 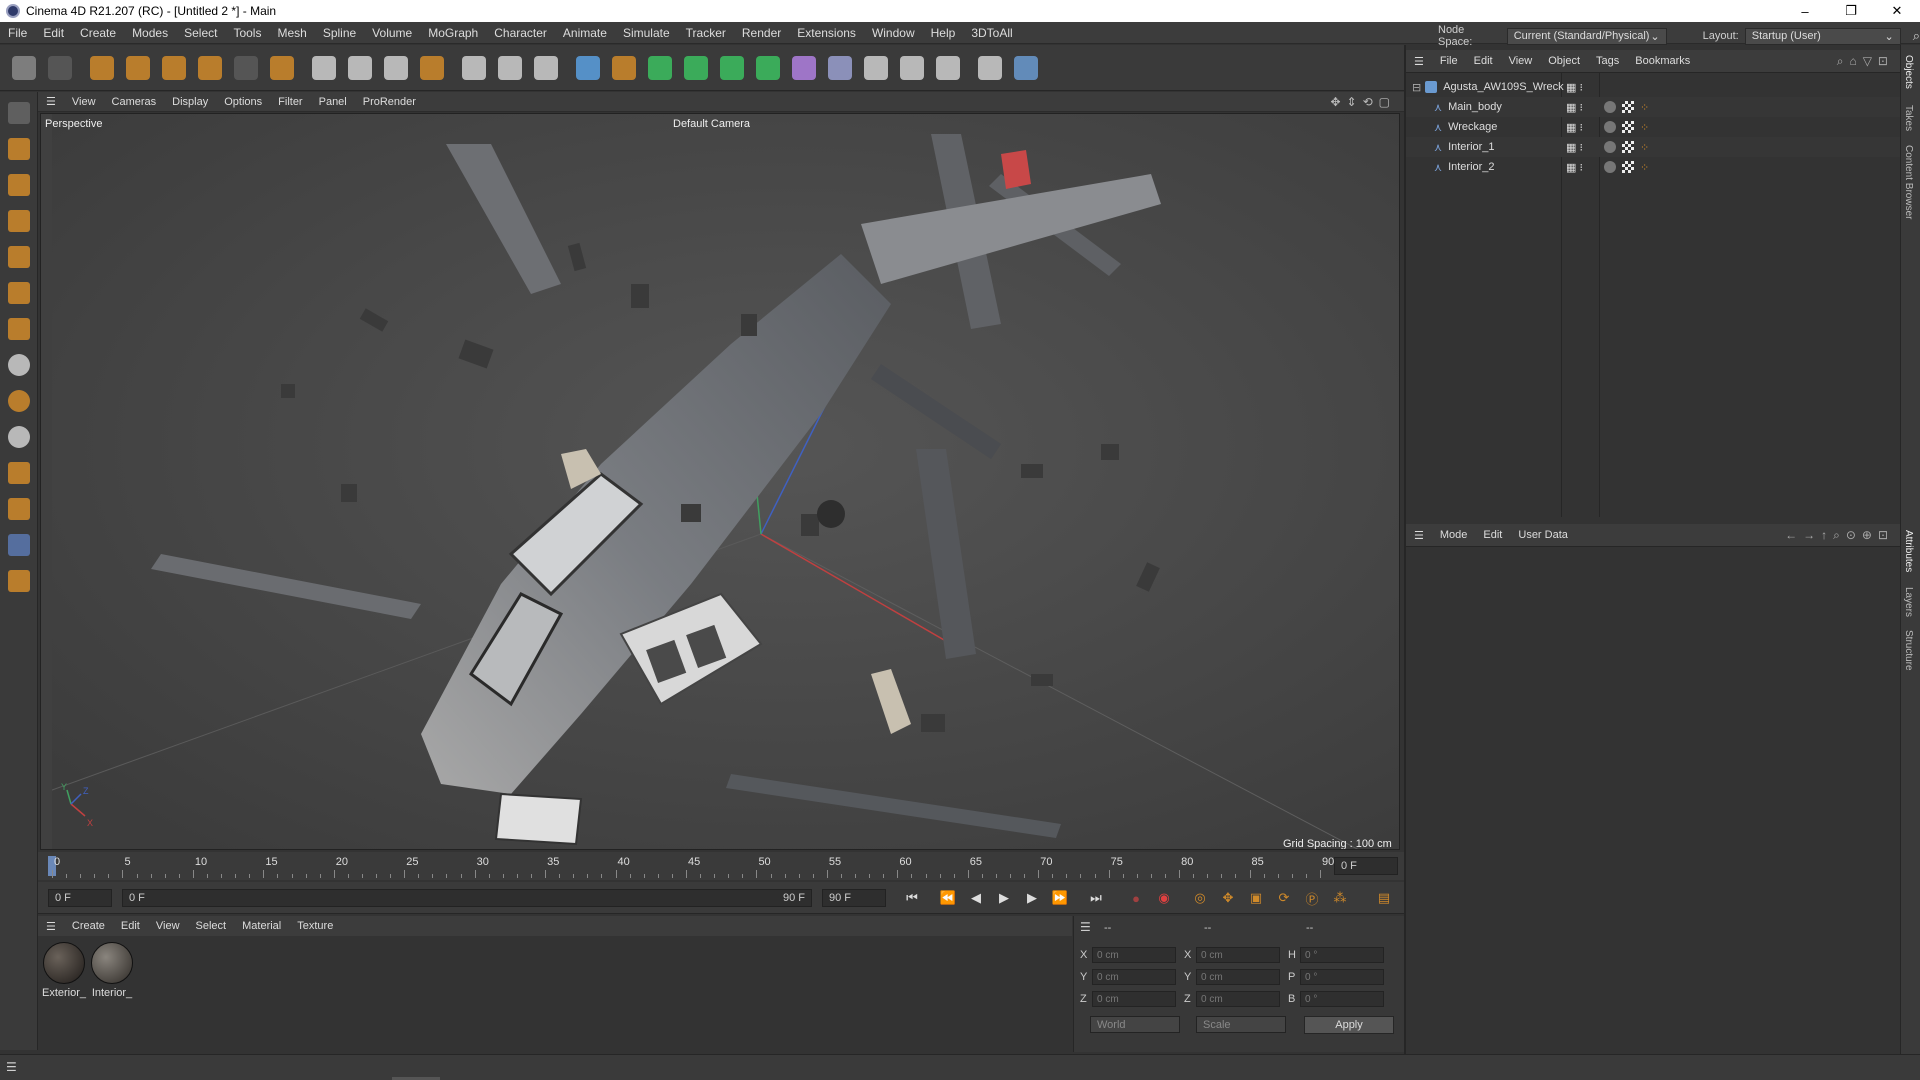 I want to click on menu-render: Render, so click(x=761, y=33).